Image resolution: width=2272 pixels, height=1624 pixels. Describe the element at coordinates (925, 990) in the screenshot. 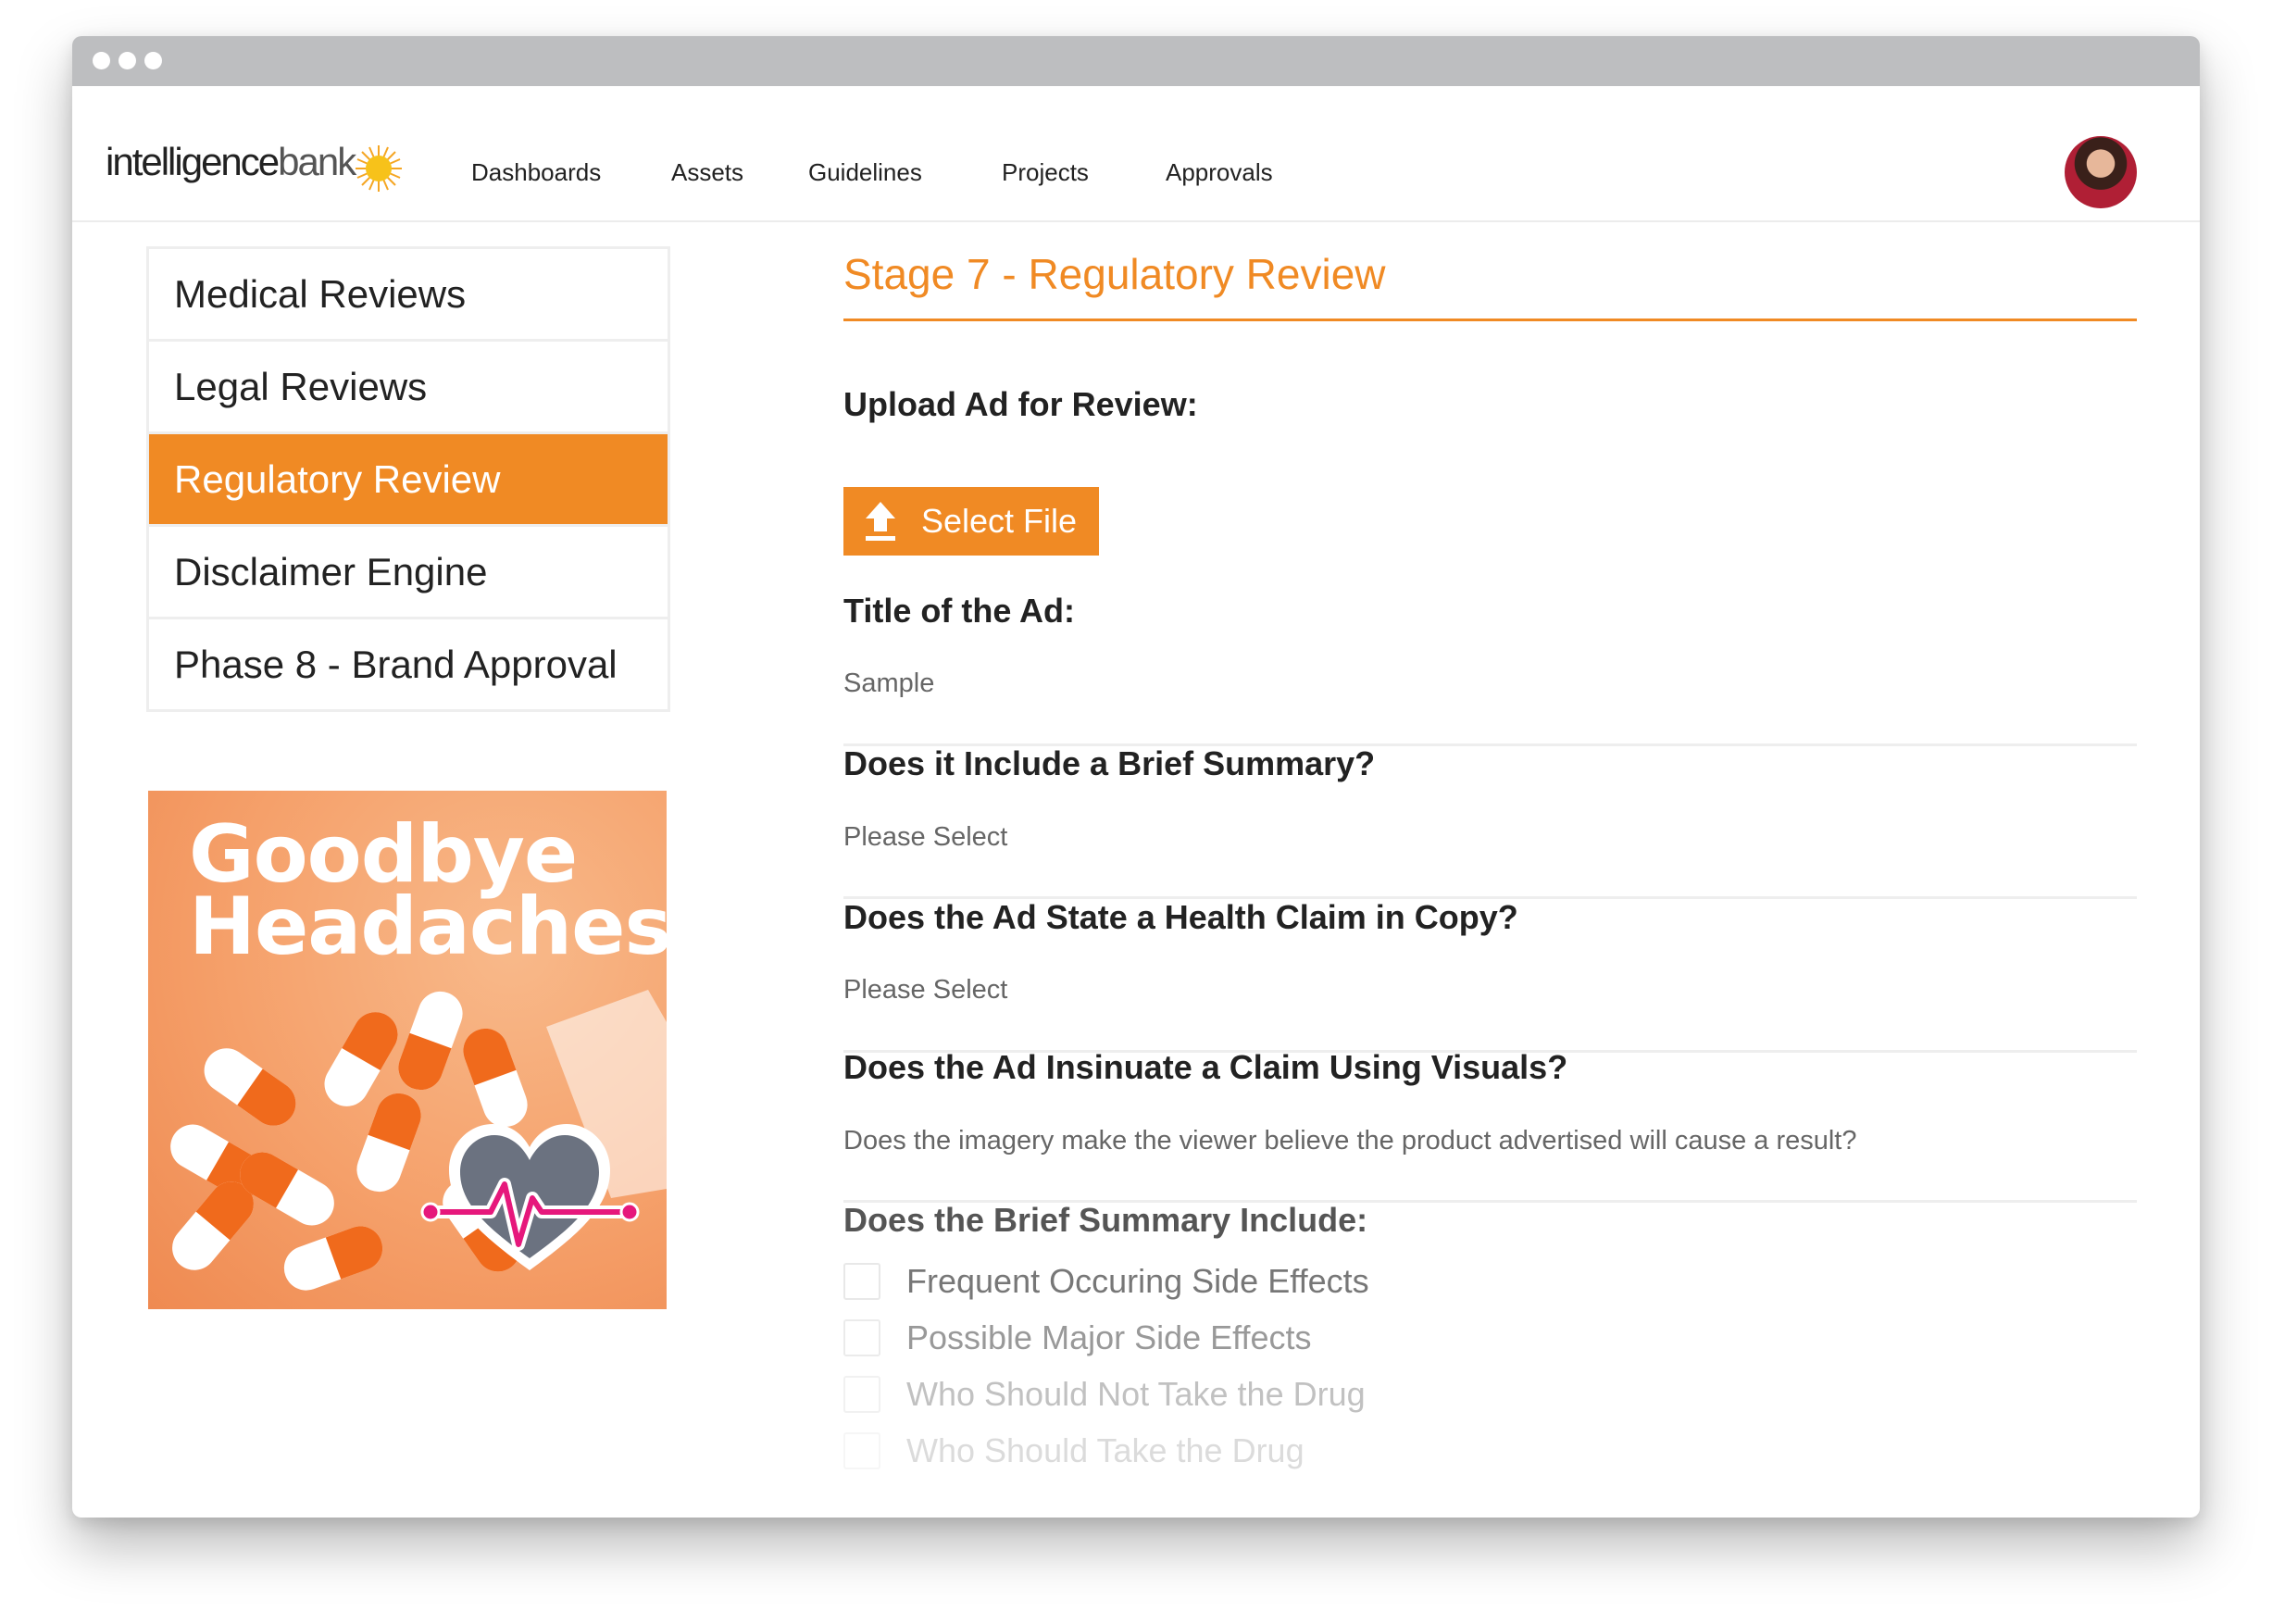

I see `health-claim-select: Please Select` at that location.